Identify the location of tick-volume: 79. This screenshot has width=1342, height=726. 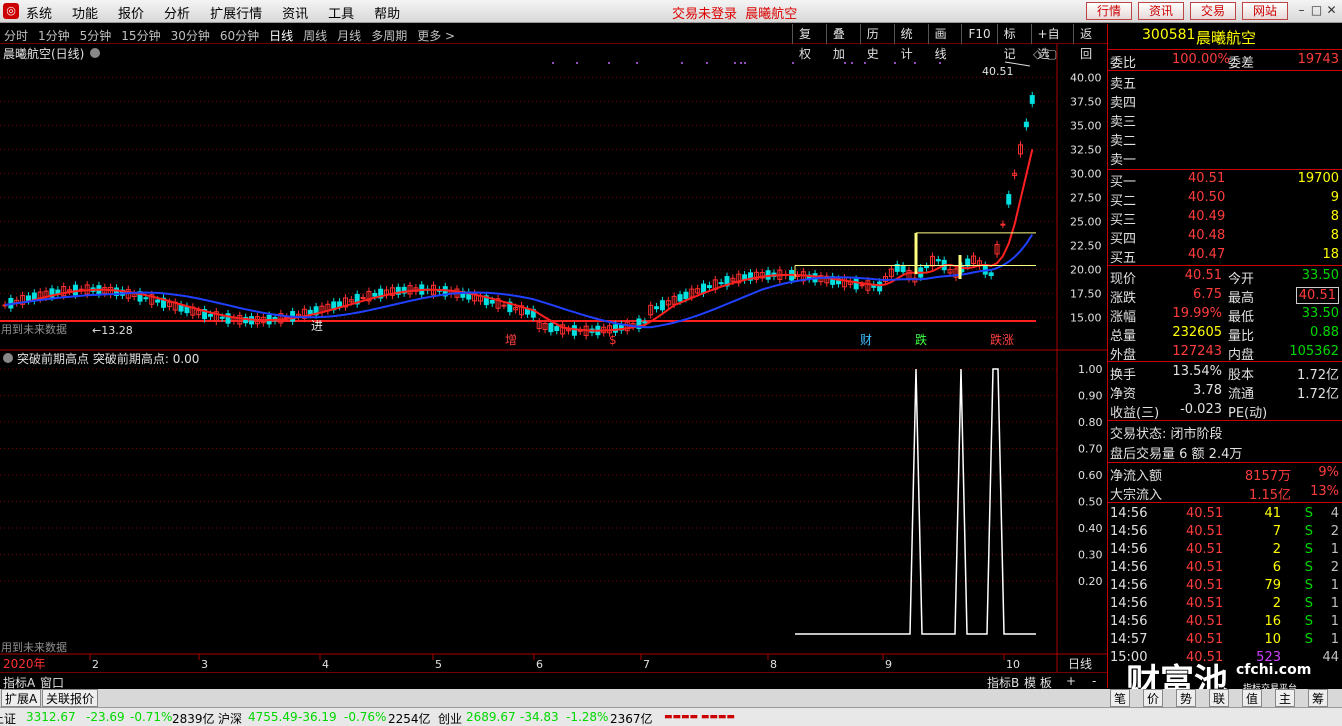
(1272, 585).